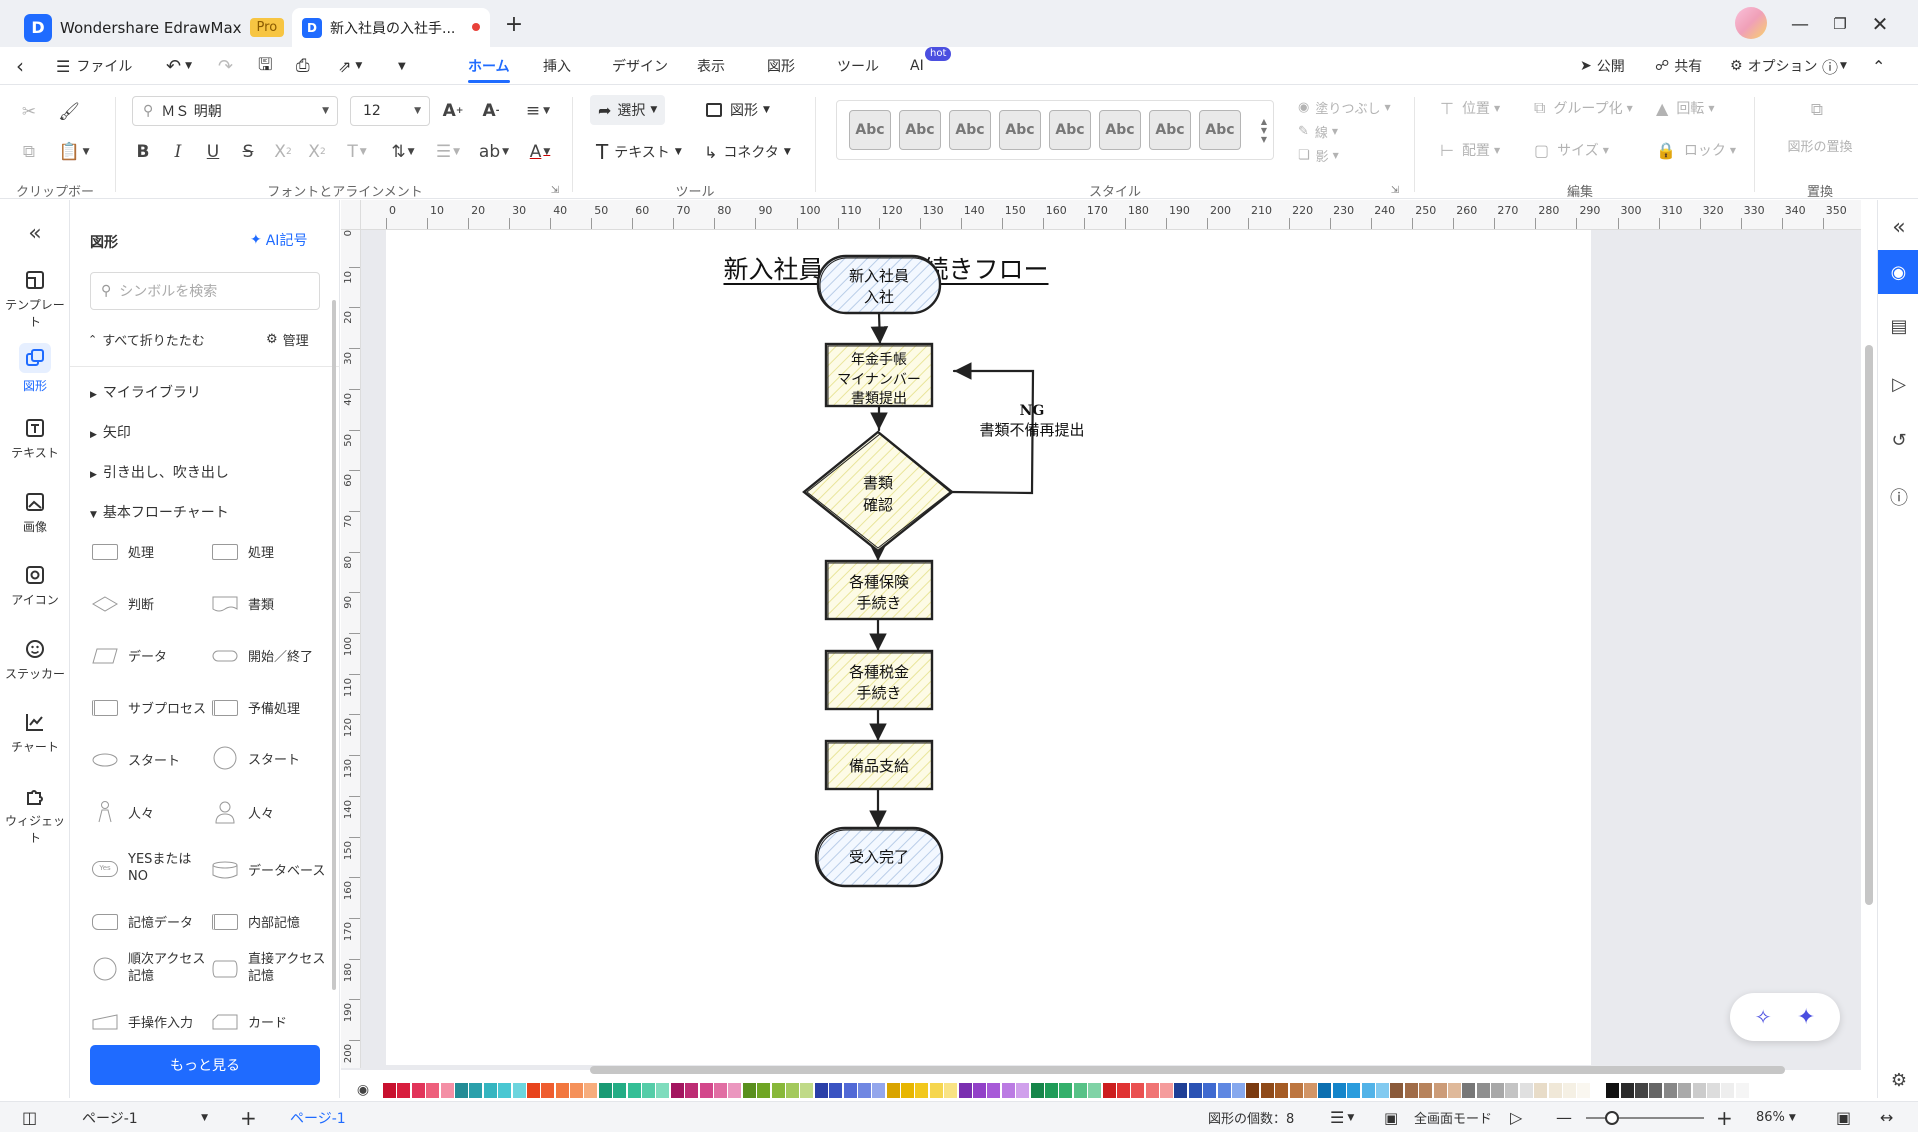 This screenshot has height=1133, width=1918. Describe the element at coordinates (1318, 155) in the screenshot. I see `shadow-button: ❏ 影 ▼` at that location.